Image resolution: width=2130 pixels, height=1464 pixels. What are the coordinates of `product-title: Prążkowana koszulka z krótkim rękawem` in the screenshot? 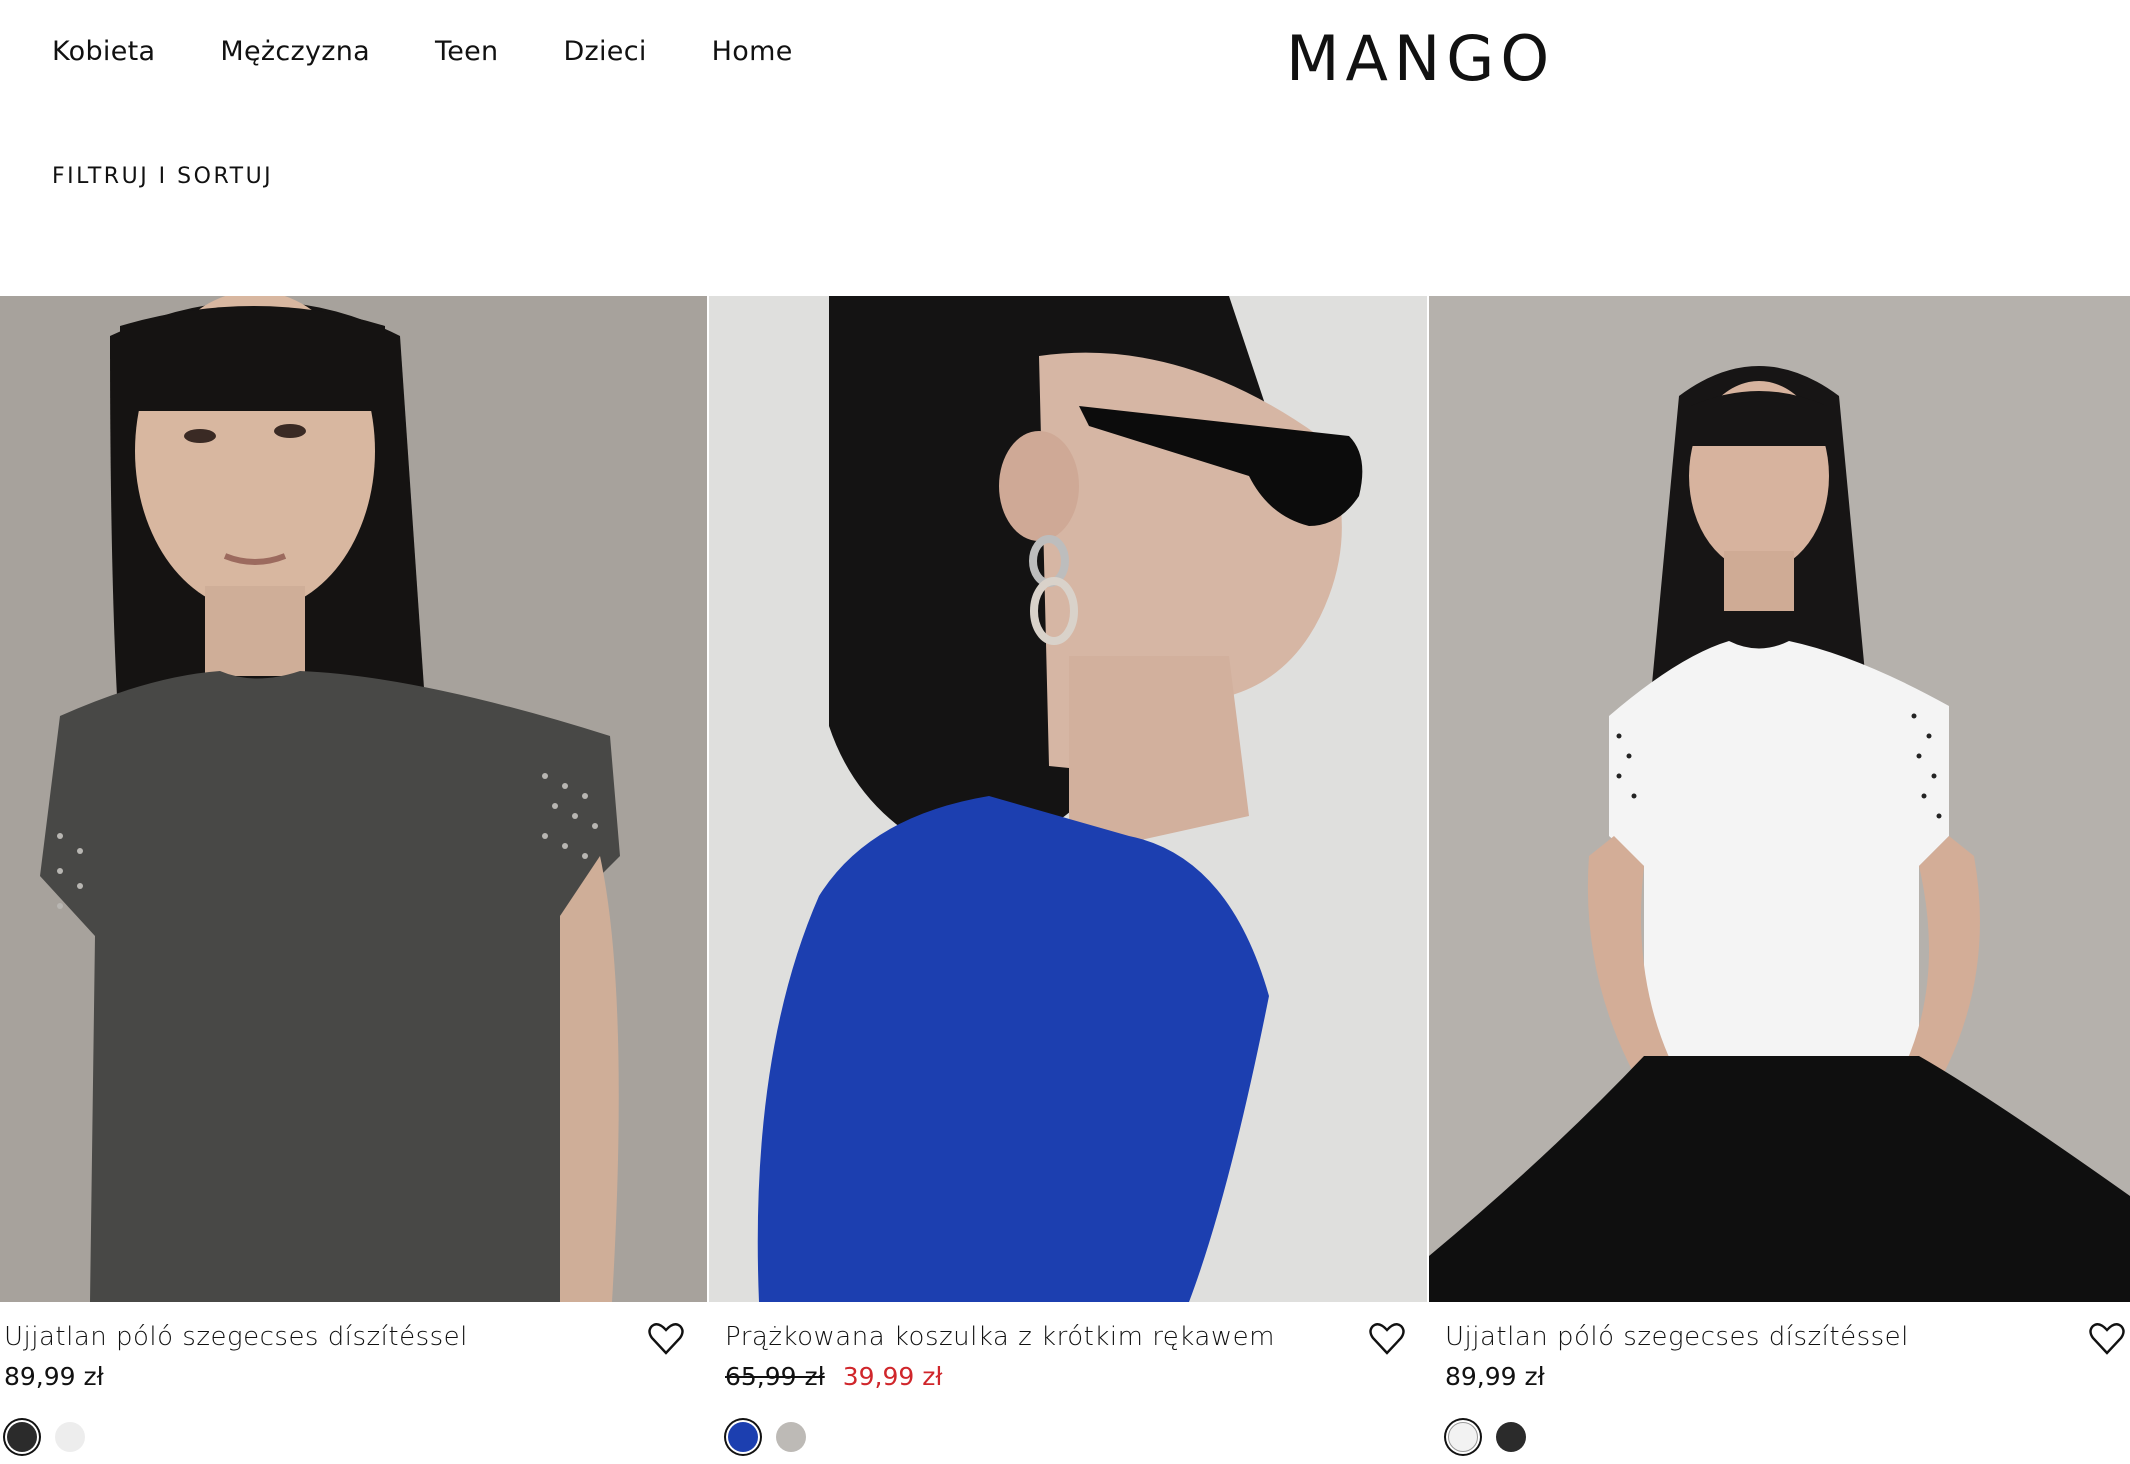 It's located at (1000, 1337).